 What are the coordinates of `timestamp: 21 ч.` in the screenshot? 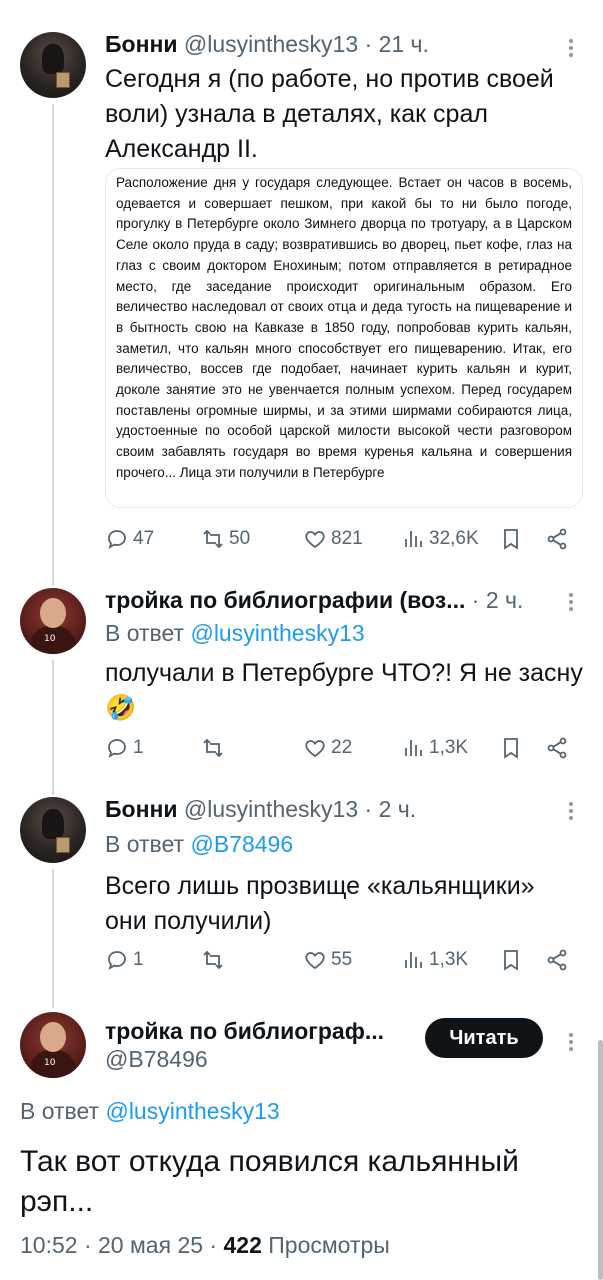 It's located at (404, 44).